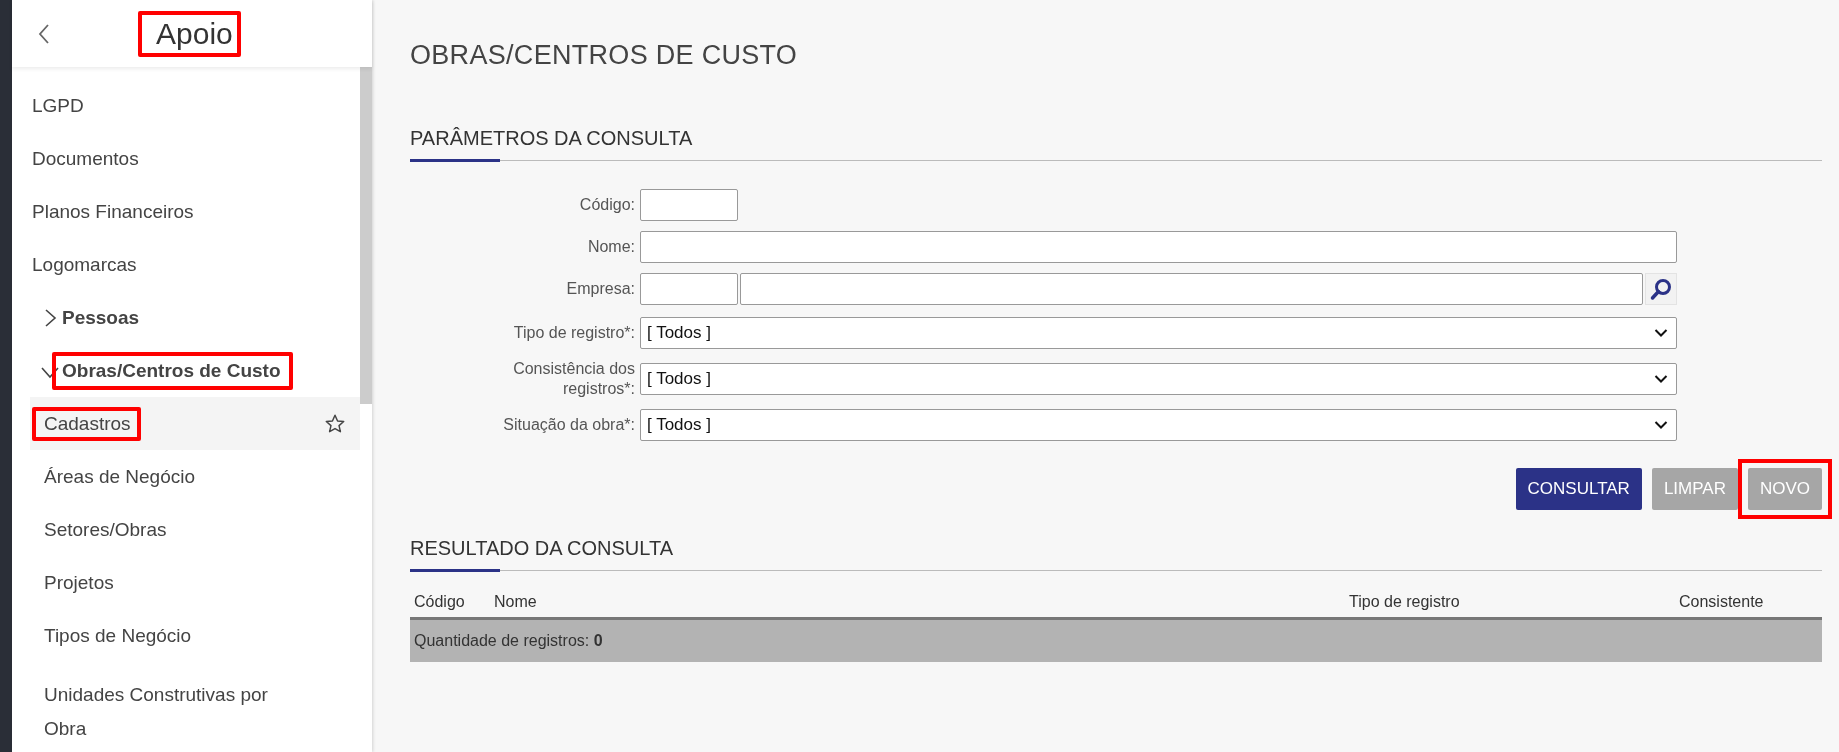 The image size is (1839, 752). I want to click on field-label: Consistência dos registros*:, so click(573, 379).